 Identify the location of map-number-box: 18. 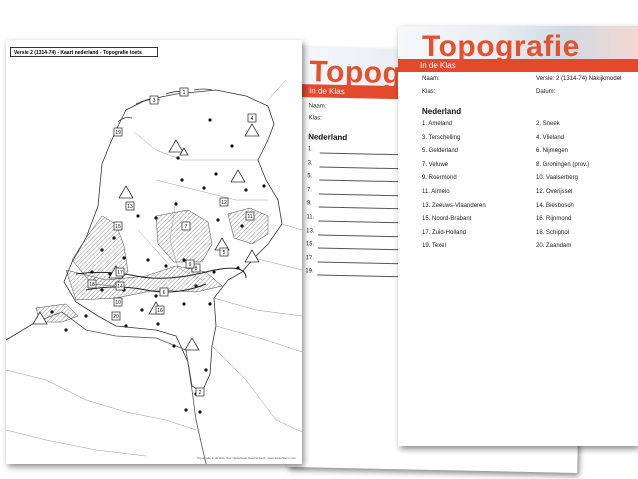
(92, 284).